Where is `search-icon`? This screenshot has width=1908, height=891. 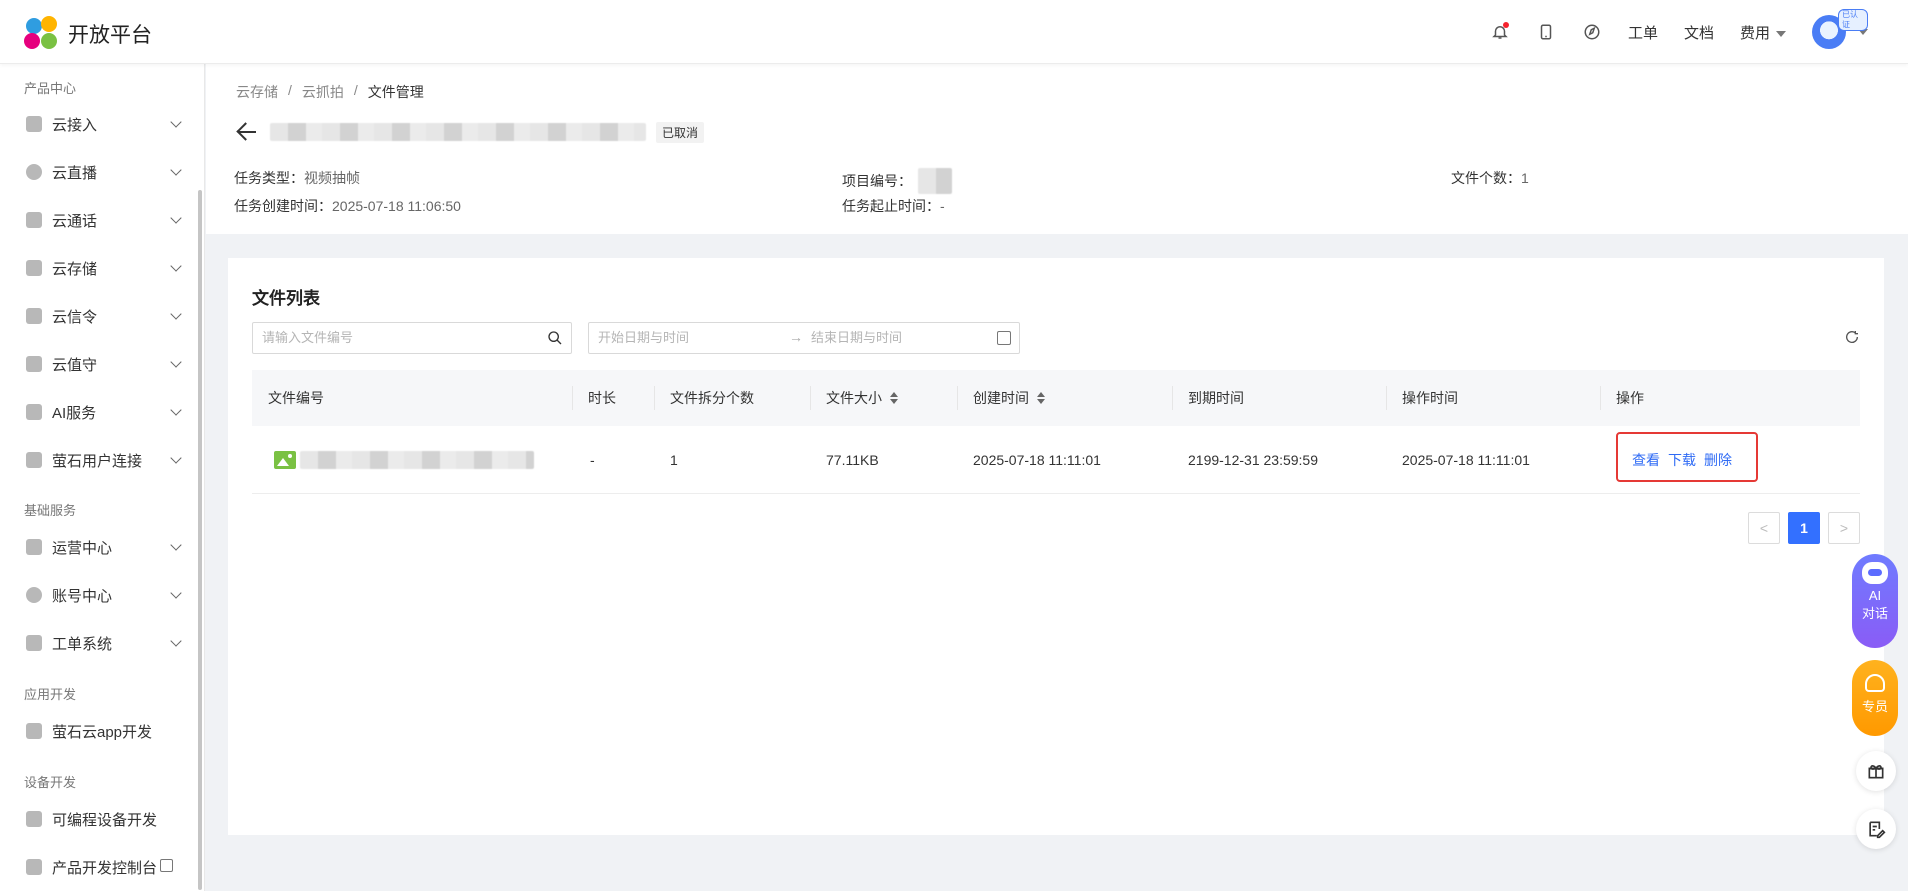
search-icon is located at coordinates (555, 338).